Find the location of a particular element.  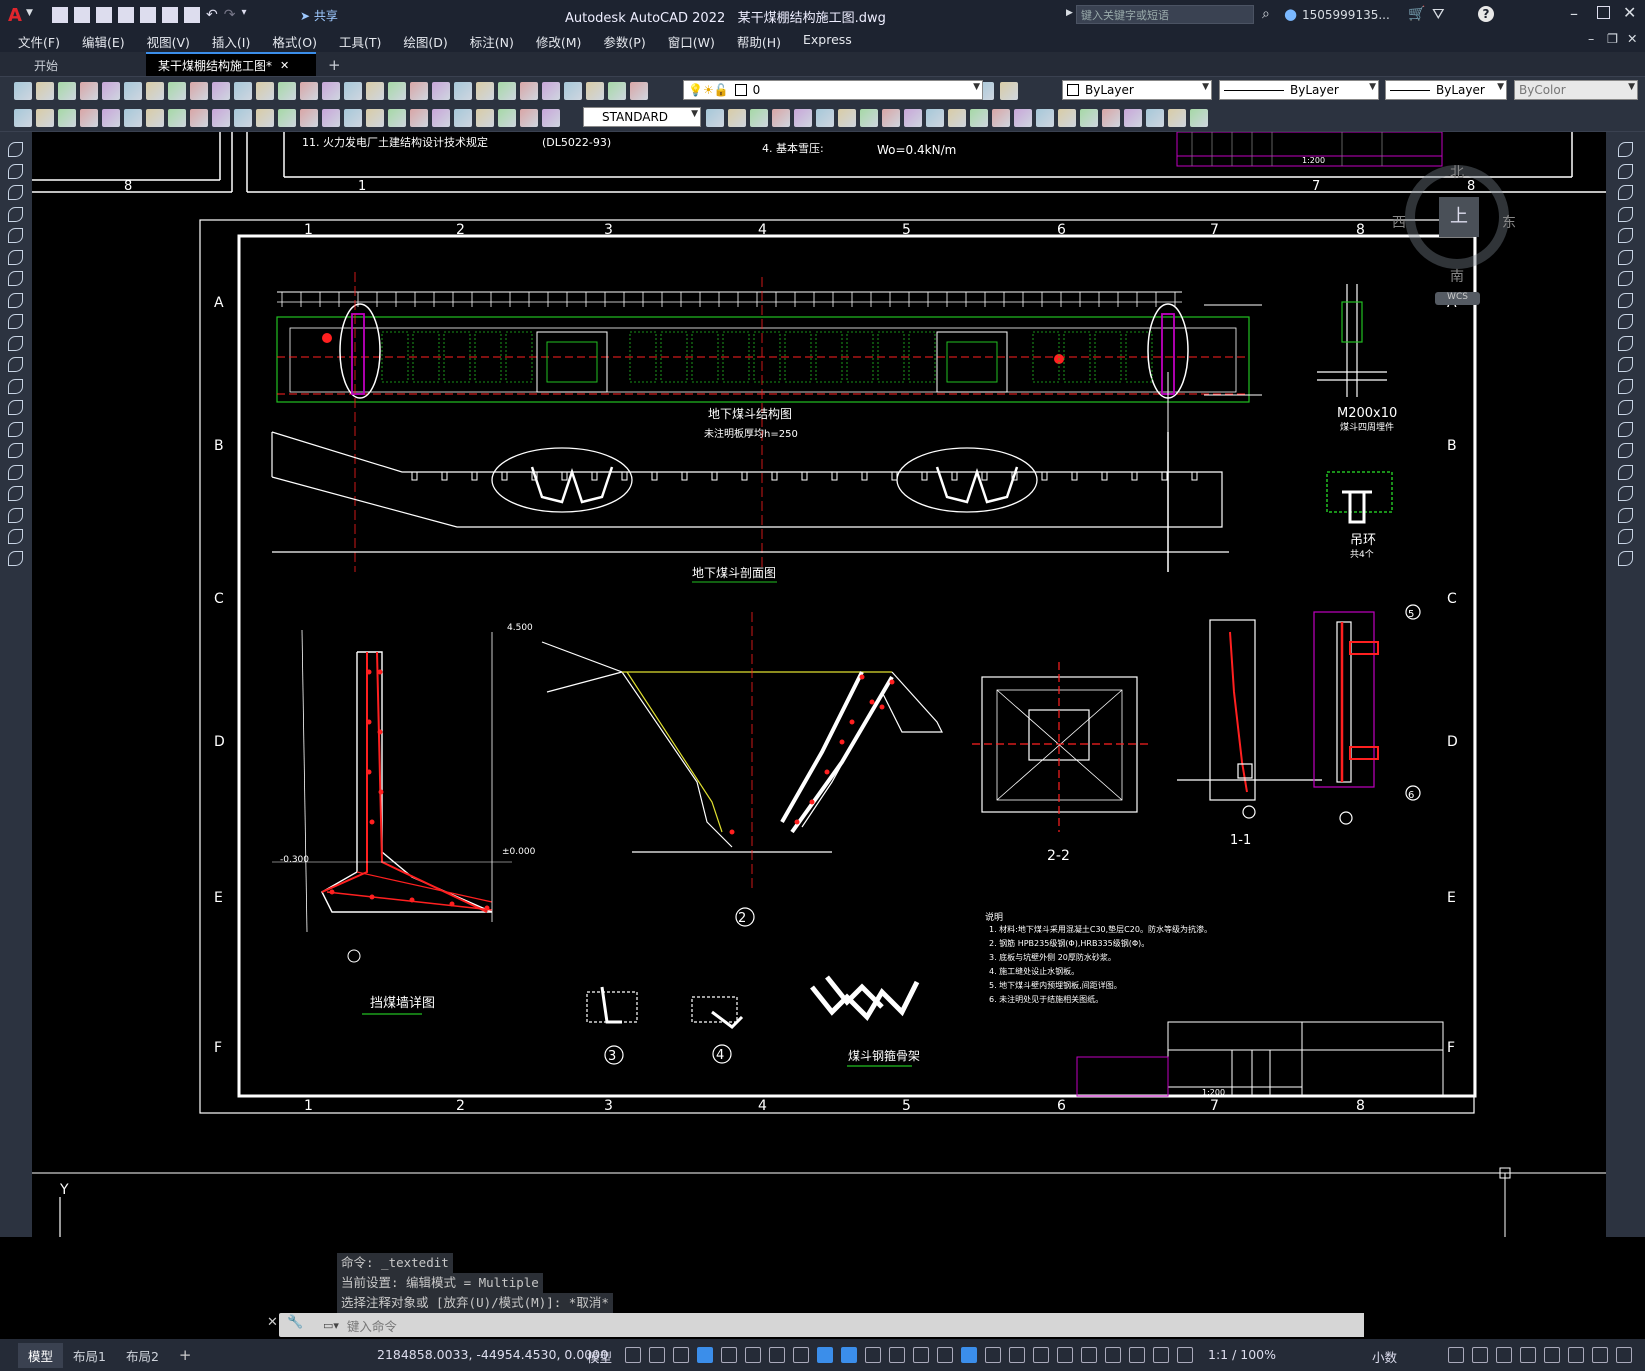

customize-arrow-icon: ▾ is located at coordinates (243, 15).